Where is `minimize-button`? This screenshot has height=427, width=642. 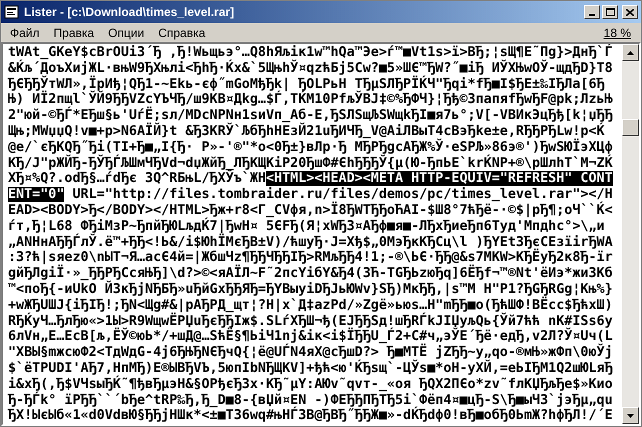 minimize-button is located at coordinates (592, 12).